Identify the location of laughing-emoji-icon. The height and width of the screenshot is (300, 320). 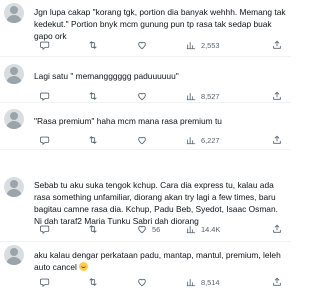
(83, 266).